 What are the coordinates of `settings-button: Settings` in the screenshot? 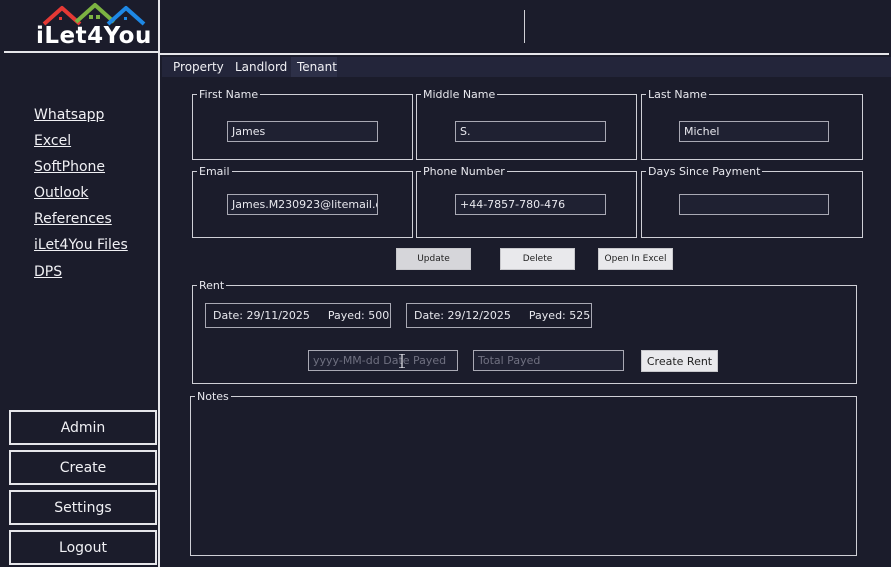 It's located at (83, 507).